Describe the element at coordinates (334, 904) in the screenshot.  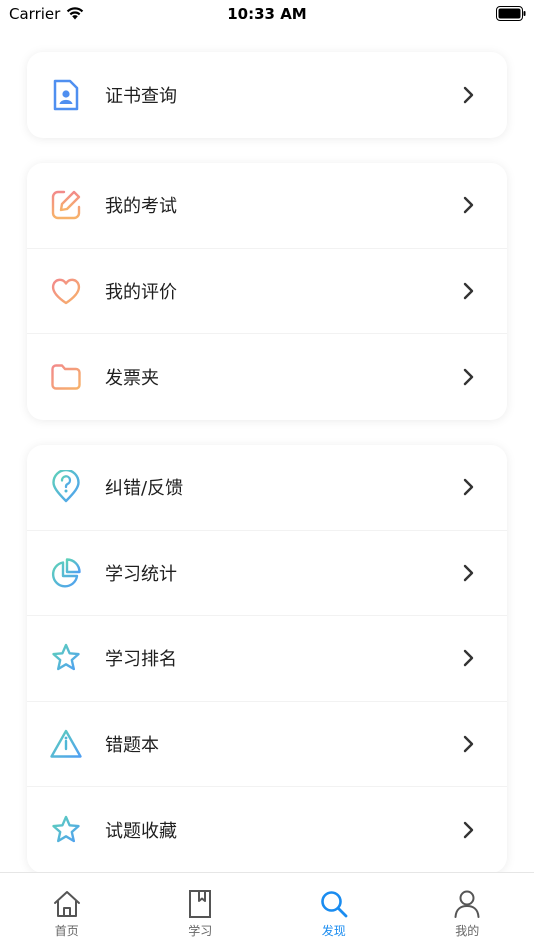
I see `search-icon` at that location.